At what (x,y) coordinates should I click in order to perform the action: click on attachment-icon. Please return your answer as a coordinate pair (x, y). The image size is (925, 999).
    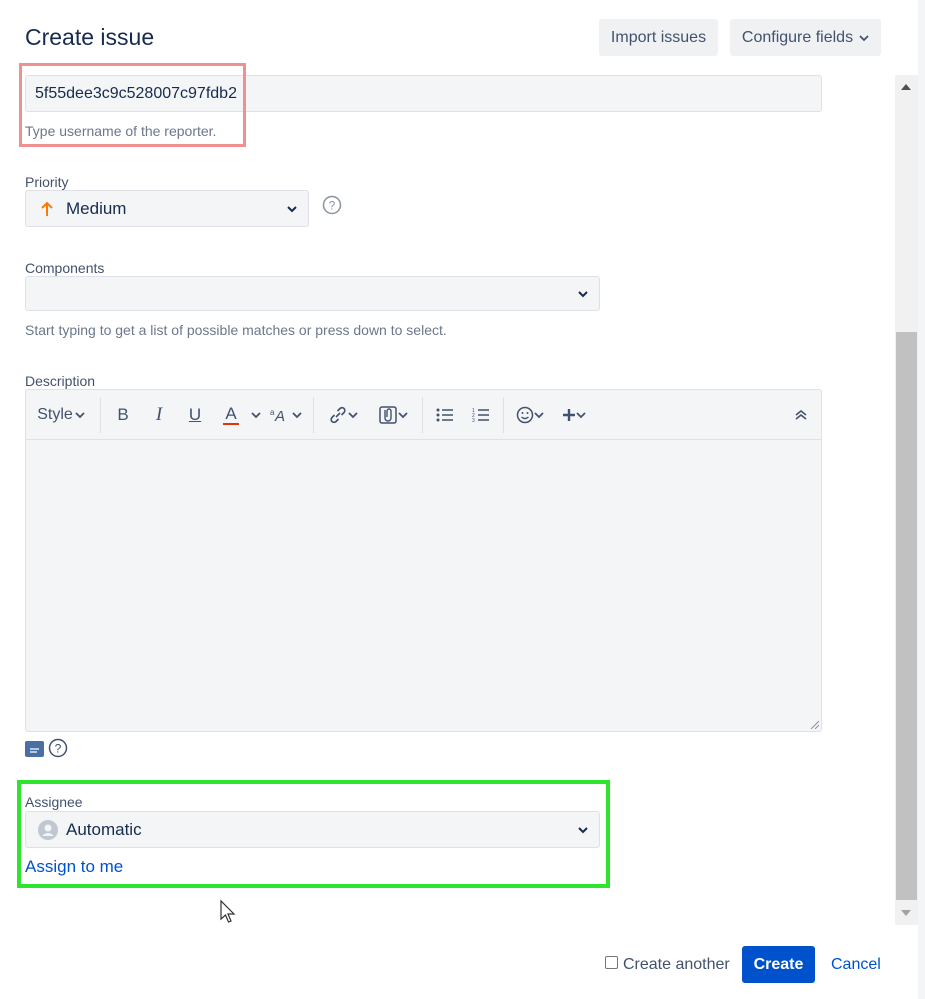
    Looking at the image, I should click on (388, 414).